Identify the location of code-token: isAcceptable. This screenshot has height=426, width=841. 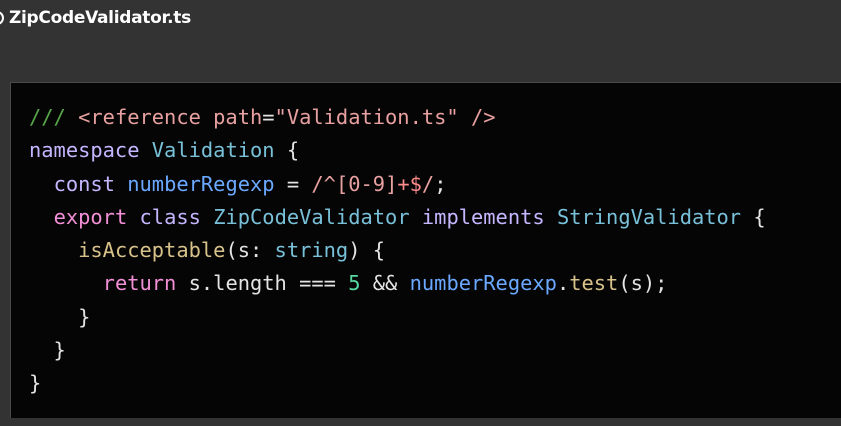
(152, 250).